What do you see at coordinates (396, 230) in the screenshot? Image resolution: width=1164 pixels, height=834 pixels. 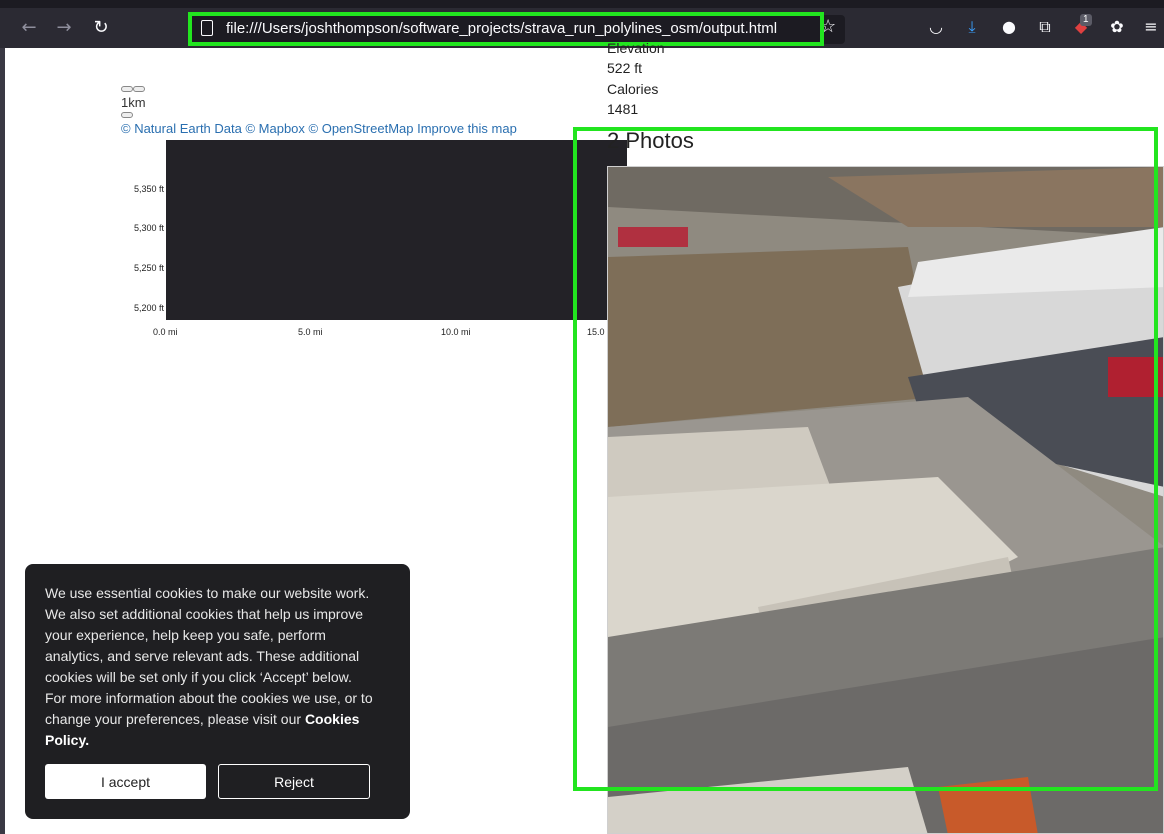 I see `elevation-chart` at bounding box center [396, 230].